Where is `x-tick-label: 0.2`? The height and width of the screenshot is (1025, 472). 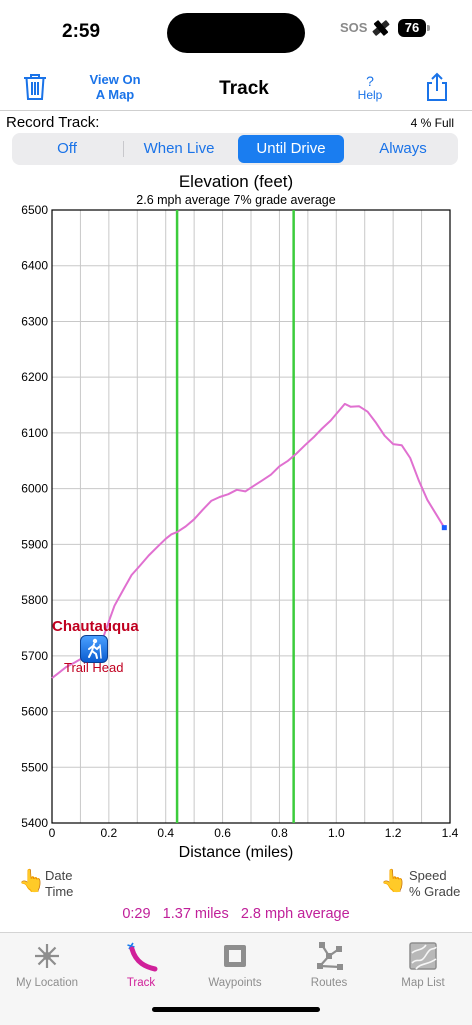 x-tick-label: 0.2 is located at coordinates (109, 833).